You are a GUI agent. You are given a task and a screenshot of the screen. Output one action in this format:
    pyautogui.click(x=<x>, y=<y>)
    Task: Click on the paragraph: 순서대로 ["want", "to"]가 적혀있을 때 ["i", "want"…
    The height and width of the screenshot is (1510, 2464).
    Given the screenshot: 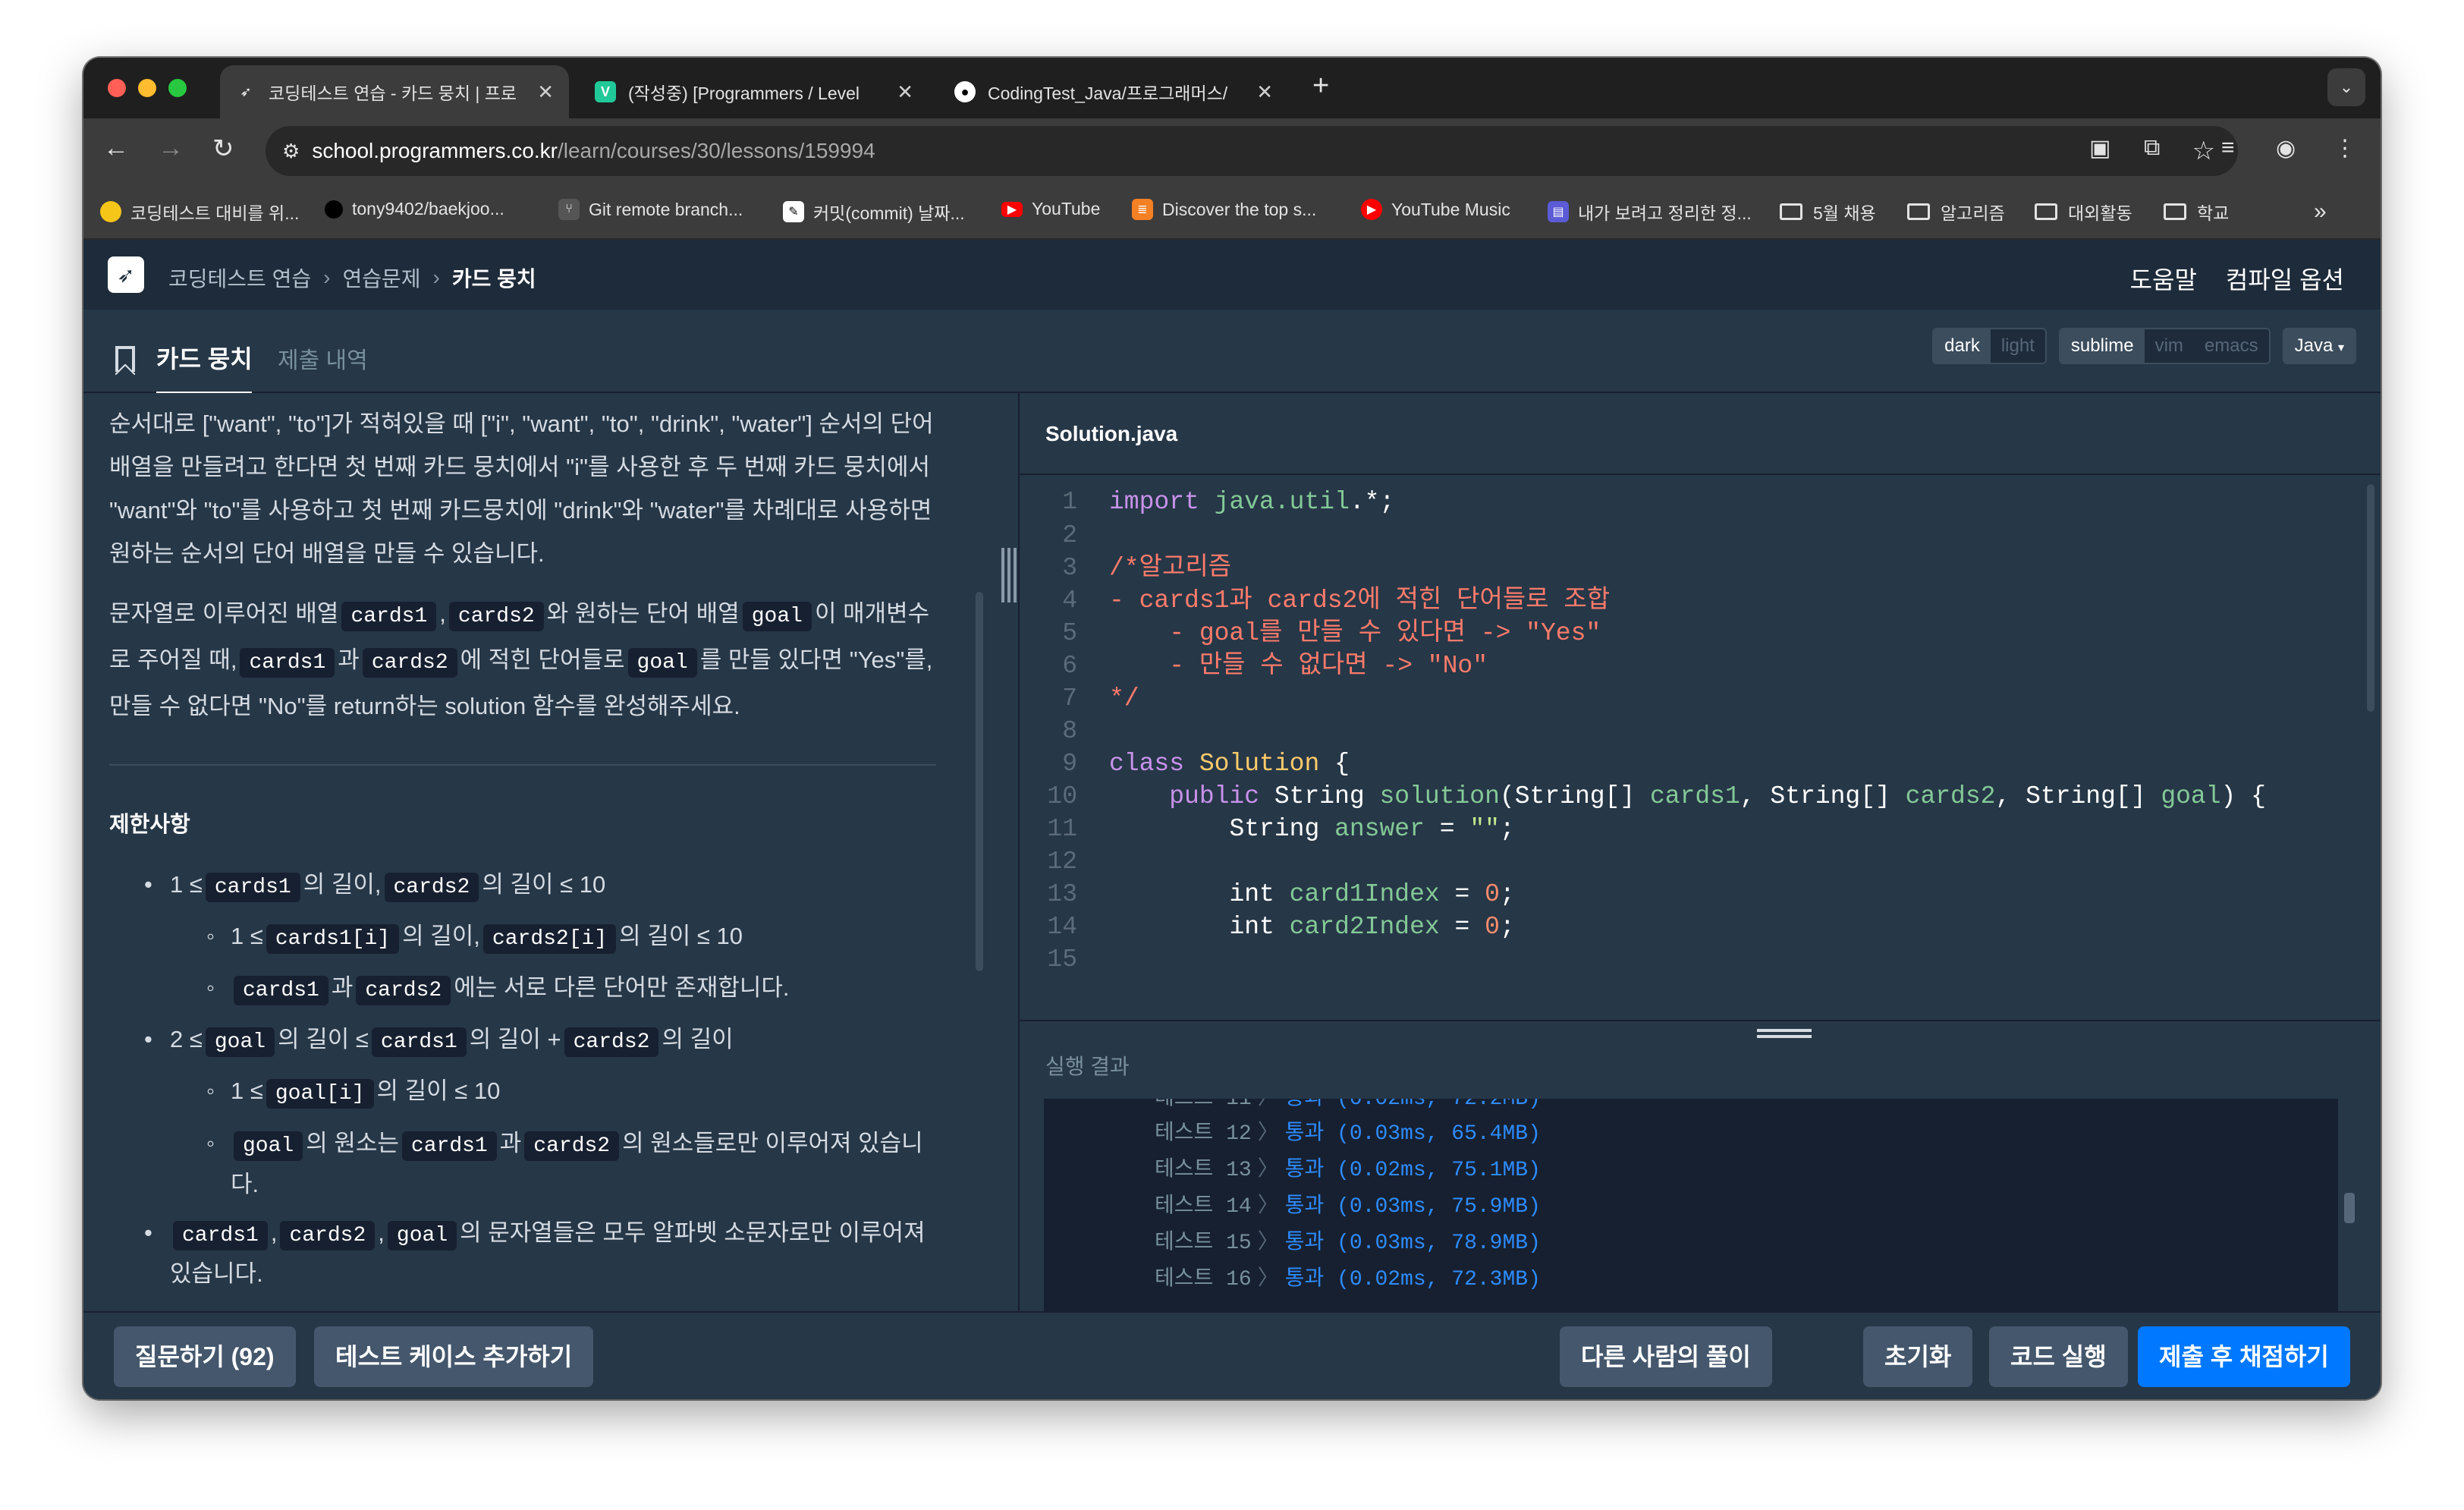 What is the action you would take?
    pyautogui.click(x=521, y=489)
    